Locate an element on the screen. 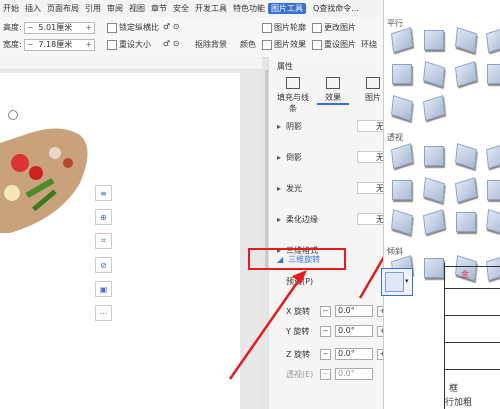  x-rotation-value: 0.0° is located at coordinates (354, 311).